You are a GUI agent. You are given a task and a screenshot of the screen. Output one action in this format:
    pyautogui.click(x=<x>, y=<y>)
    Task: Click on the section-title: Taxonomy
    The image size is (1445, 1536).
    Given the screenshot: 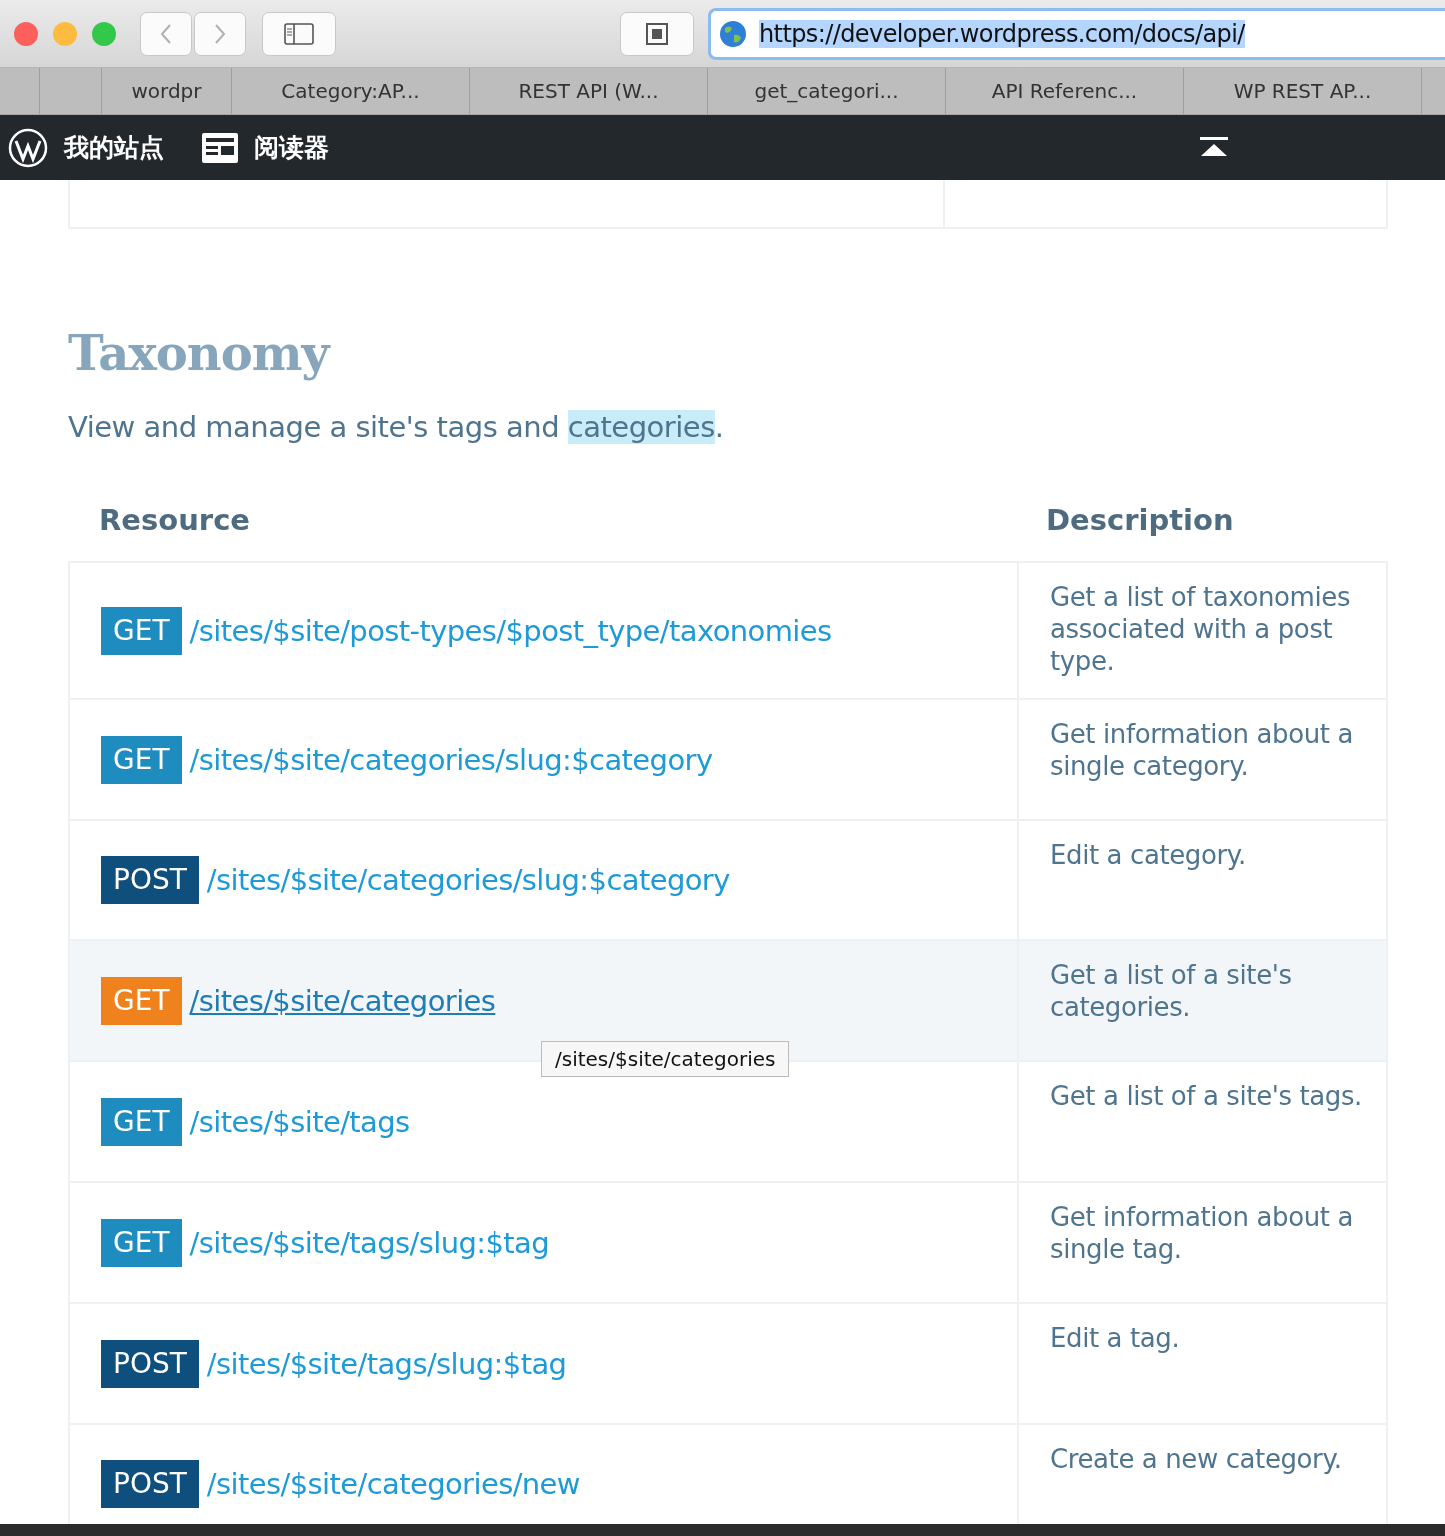 What is the action you would take?
    pyautogui.click(x=200, y=353)
    